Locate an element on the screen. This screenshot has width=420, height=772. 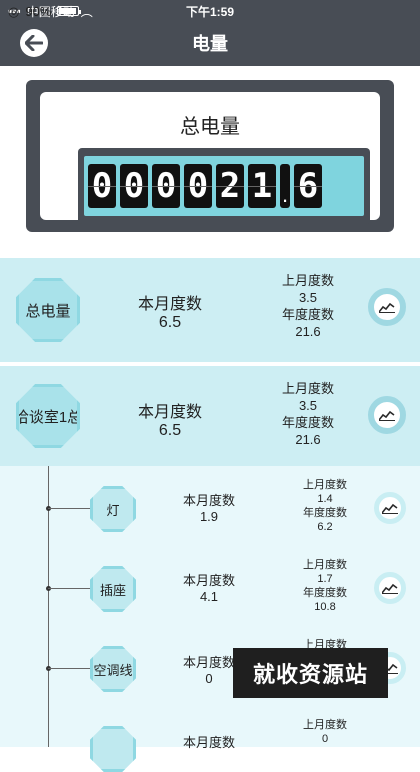
total-month: 本月度数 6.5 is located at coordinates (170, 311).